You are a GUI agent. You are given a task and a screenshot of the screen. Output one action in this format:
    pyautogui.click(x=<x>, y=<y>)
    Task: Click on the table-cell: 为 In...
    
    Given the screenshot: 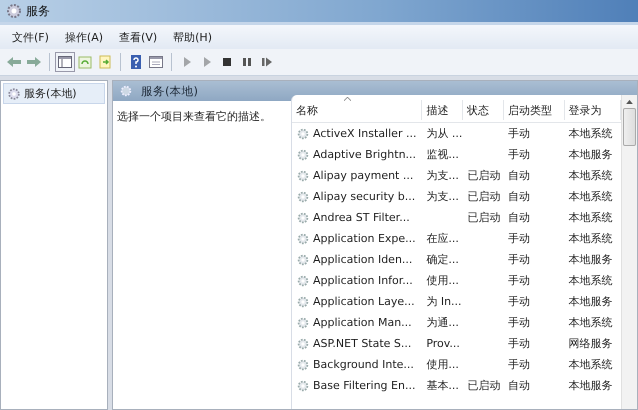 What is the action you would take?
    pyautogui.click(x=444, y=301)
    